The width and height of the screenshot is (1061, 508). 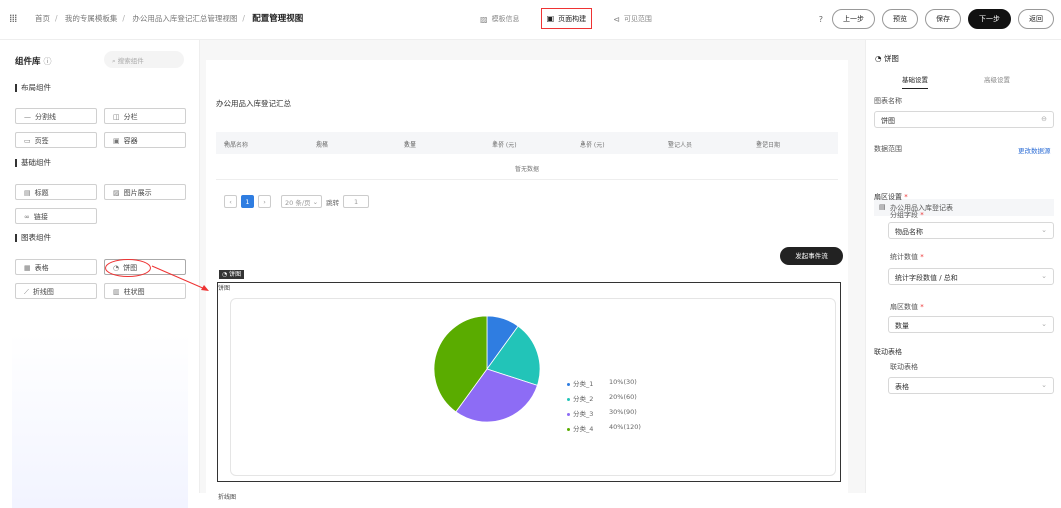 I want to click on next-step-button: 下一步, so click(x=989, y=19).